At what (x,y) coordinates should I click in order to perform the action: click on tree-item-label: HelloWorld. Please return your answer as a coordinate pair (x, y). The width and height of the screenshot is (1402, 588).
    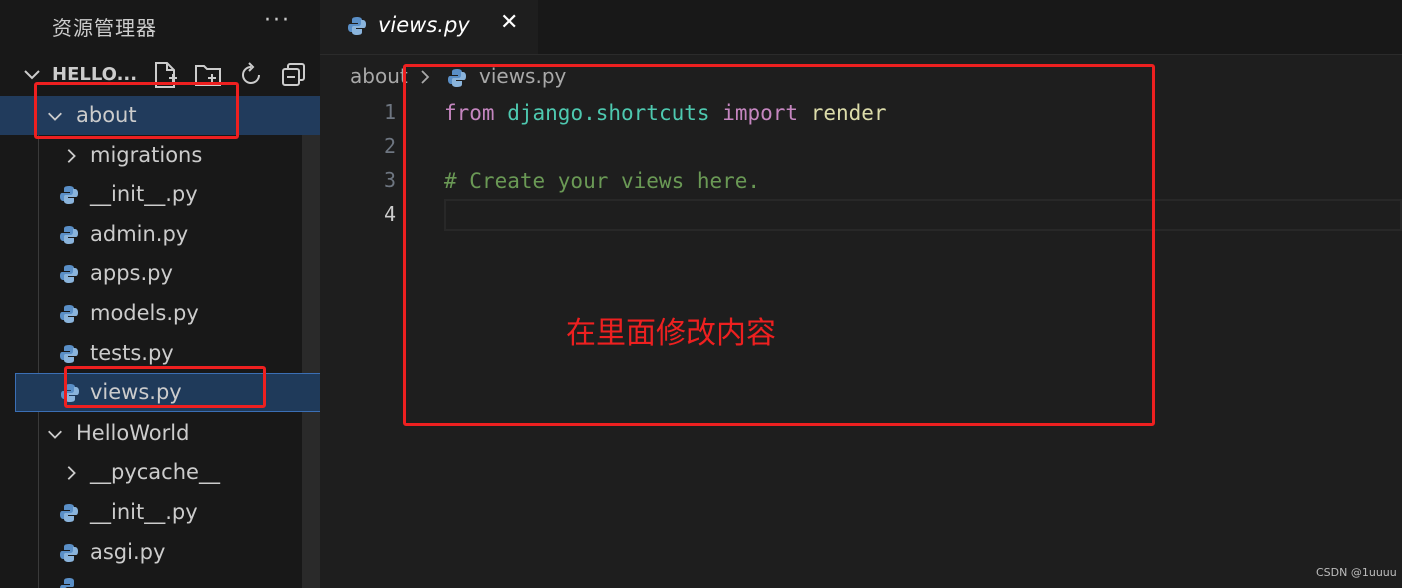
    Looking at the image, I should click on (133, 433).